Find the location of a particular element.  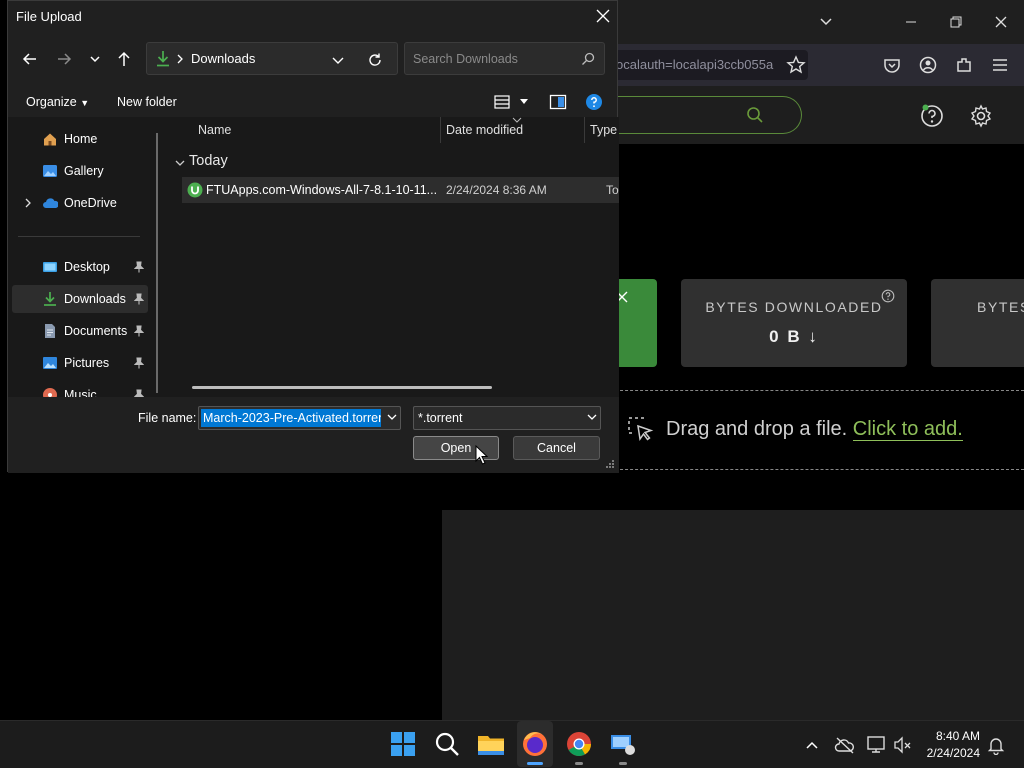

gear-icon is located at coordinates (981, 116).